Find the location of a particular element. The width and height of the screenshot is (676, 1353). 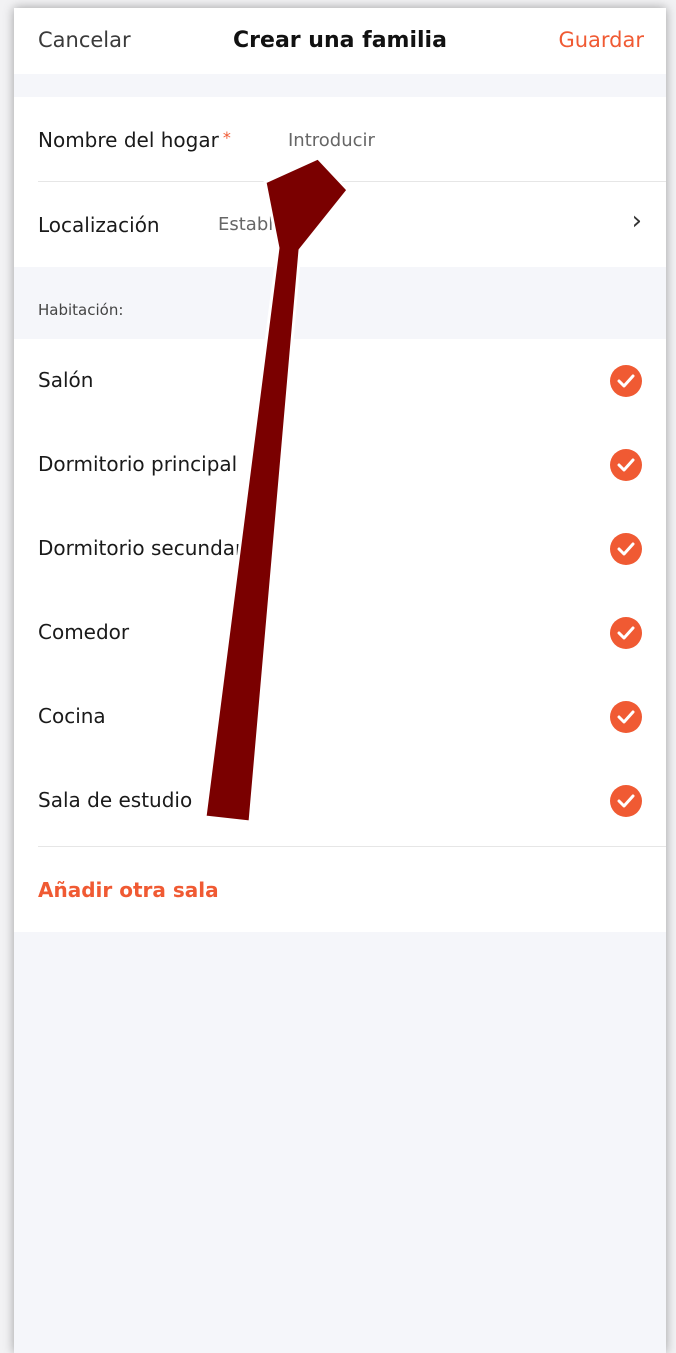

room-item-salon: Salón is located at coordinates (340, 381).